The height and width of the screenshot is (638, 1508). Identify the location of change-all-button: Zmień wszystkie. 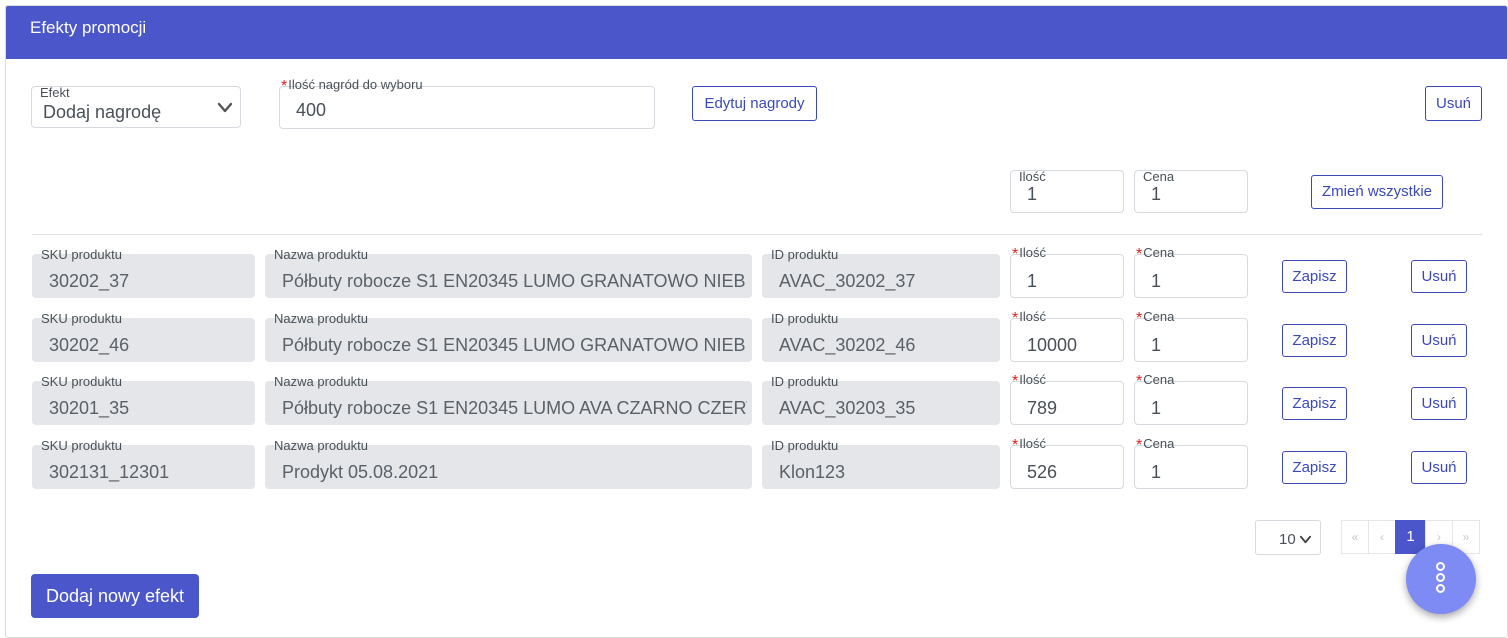
(1377, 192).